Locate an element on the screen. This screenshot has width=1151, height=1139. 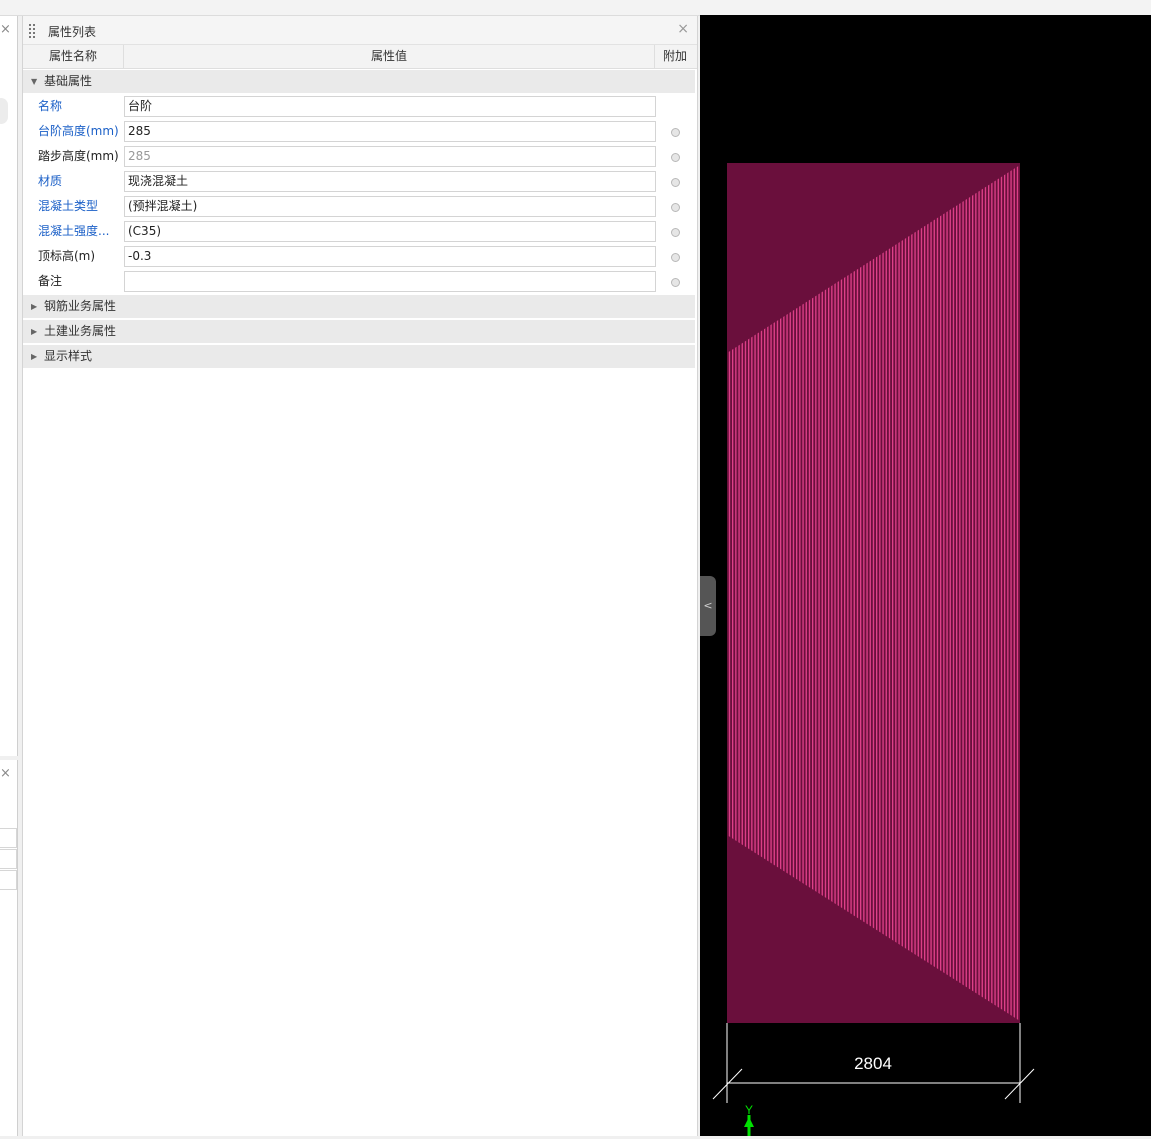
property-name: 台阶高度(mm) is located at coordinates (78, 131).